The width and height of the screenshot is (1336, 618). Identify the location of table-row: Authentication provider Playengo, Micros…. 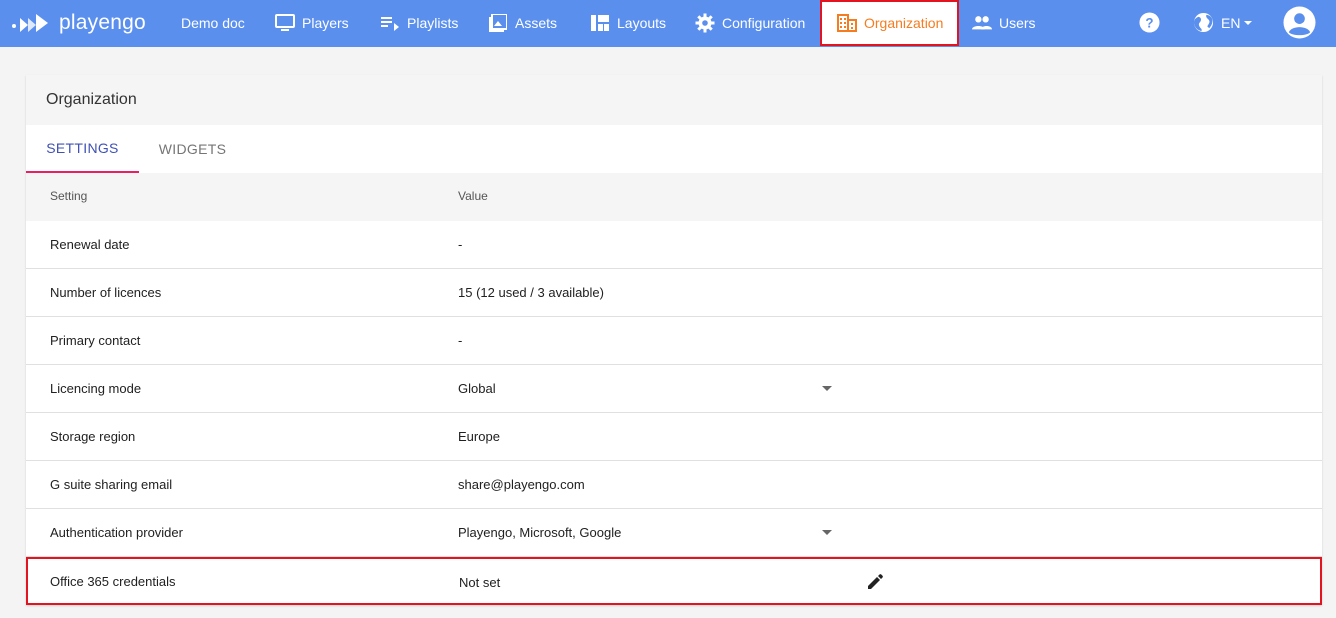
(674, 533).